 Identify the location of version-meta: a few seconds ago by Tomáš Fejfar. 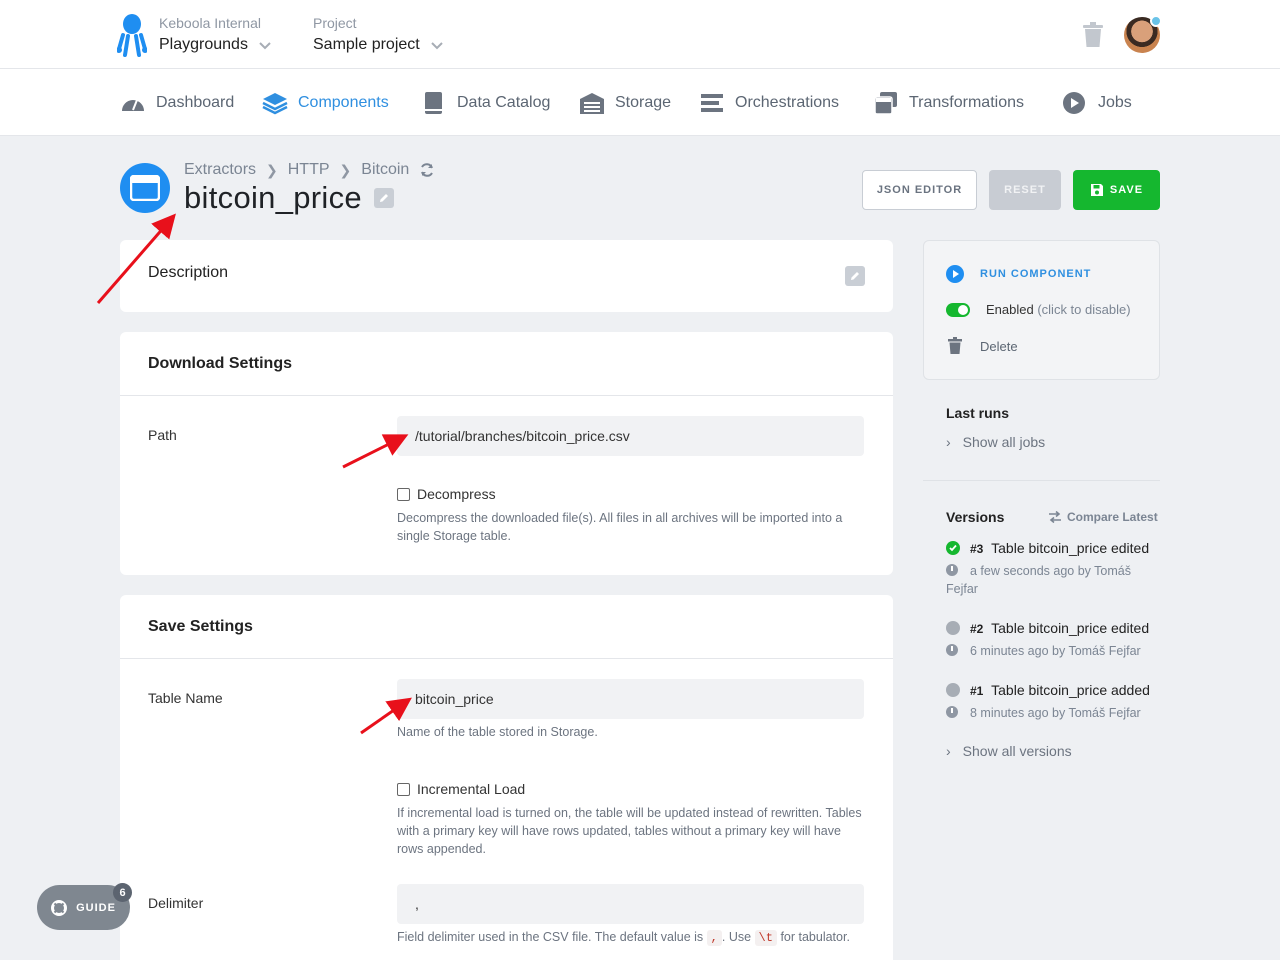
(1038, 580).